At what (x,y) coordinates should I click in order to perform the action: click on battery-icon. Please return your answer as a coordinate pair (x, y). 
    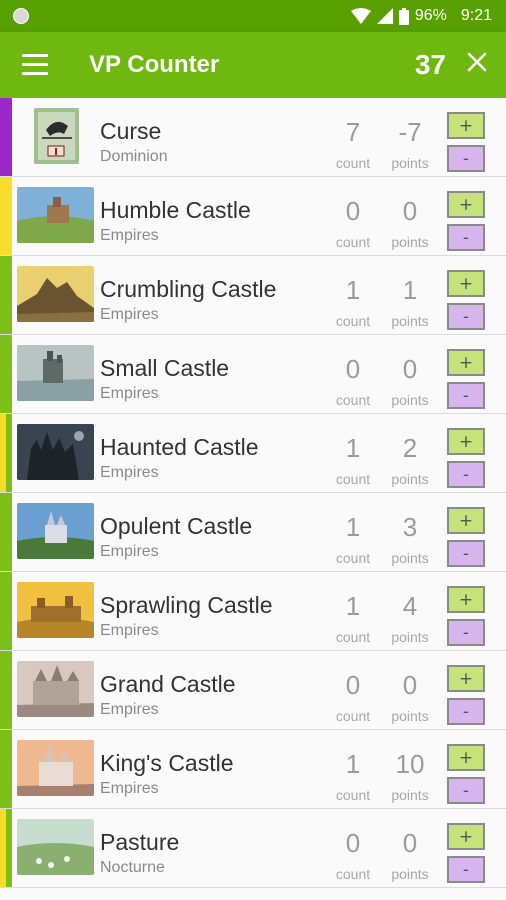
    Looking at the image, I should click on (403, 16).